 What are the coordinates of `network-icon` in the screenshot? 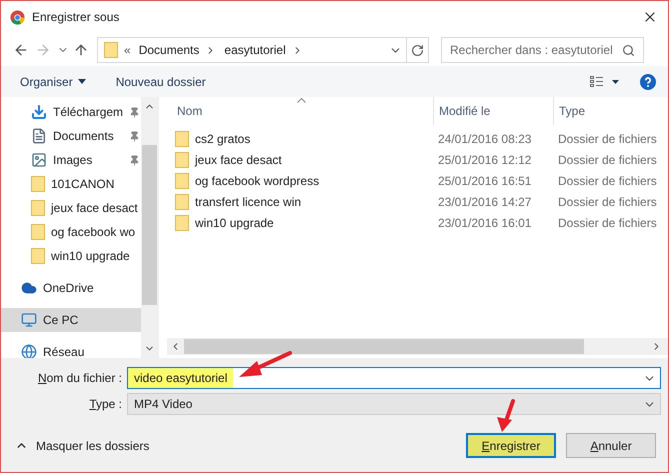 It's located at (29, 351).